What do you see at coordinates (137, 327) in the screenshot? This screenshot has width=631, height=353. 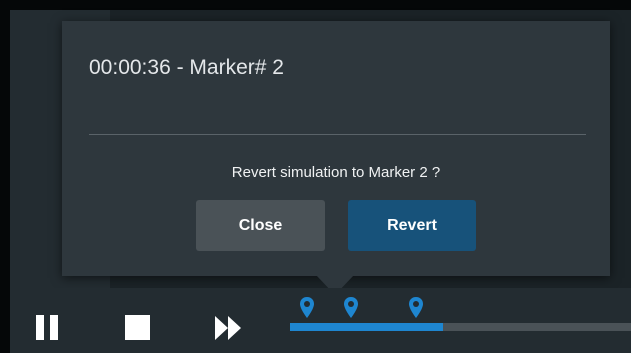 I see `stop-icon` at bounding box center [137, 327].